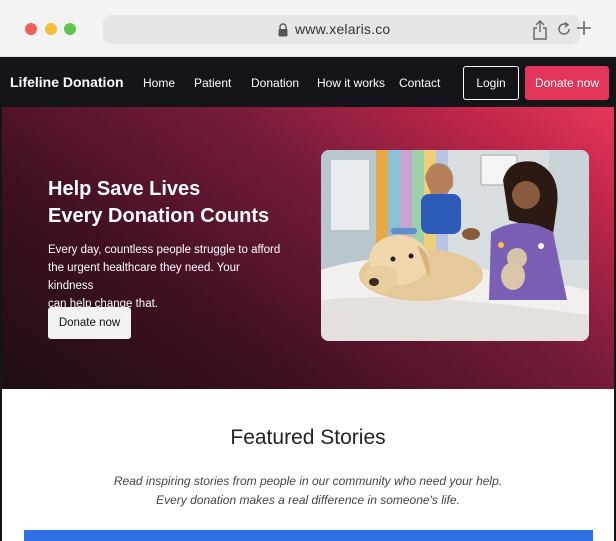  What do you see at coordinates (159, 216) in the screenshot?
I see `hero-title-line2: Every Donation Counts` at bounding box center [159, 216].